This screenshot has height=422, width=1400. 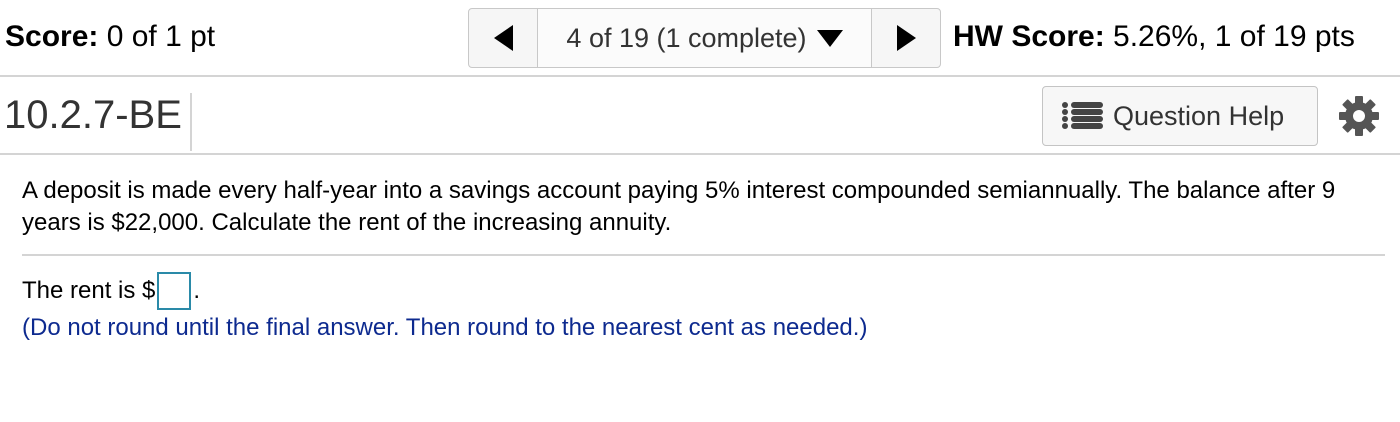 What do you see at coordinates (1199, 115) in the screenshot?
I see `question-help-label: Question Help` at bounding box center [1199, 115].